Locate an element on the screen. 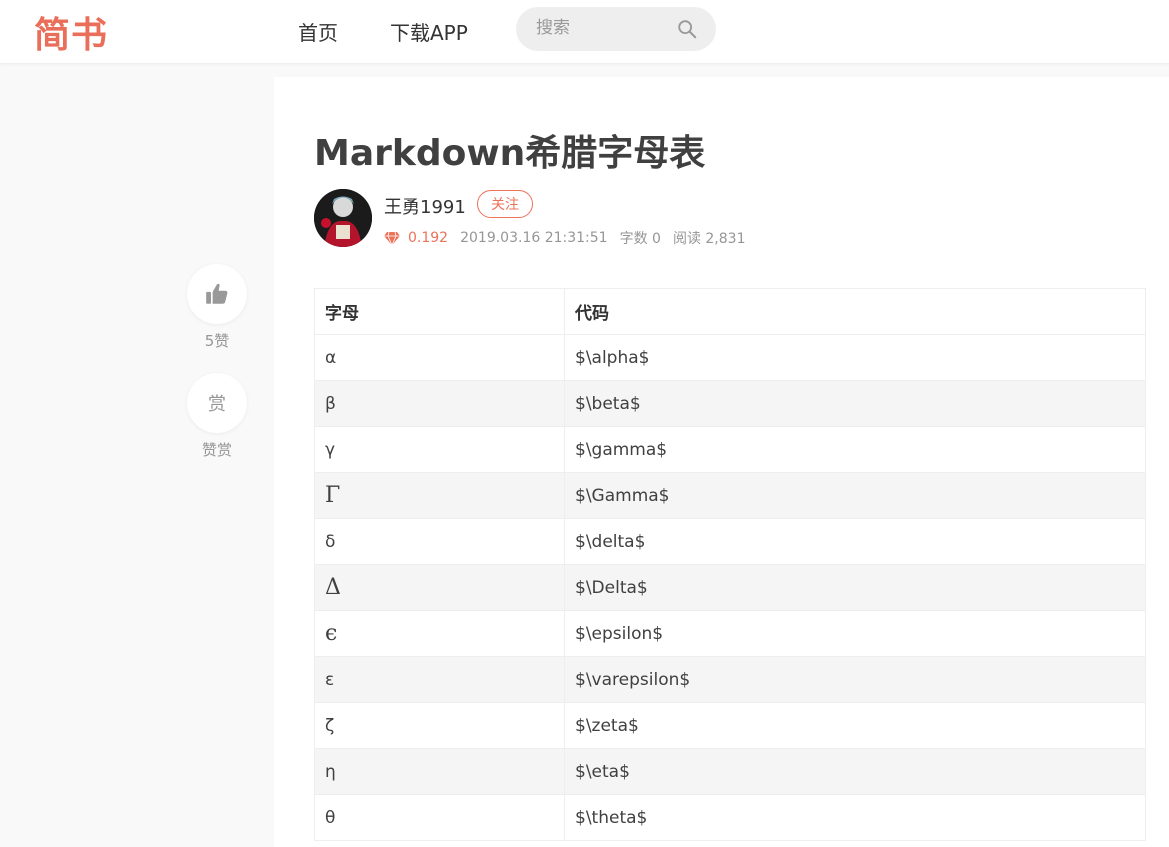 This screenshot has width=1169, height=847. like-panel: 5赞 is located at coordinates (217, 307).